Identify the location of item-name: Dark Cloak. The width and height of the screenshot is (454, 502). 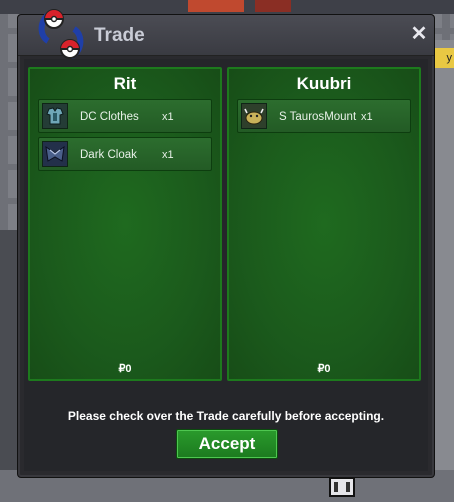
(108, 154).